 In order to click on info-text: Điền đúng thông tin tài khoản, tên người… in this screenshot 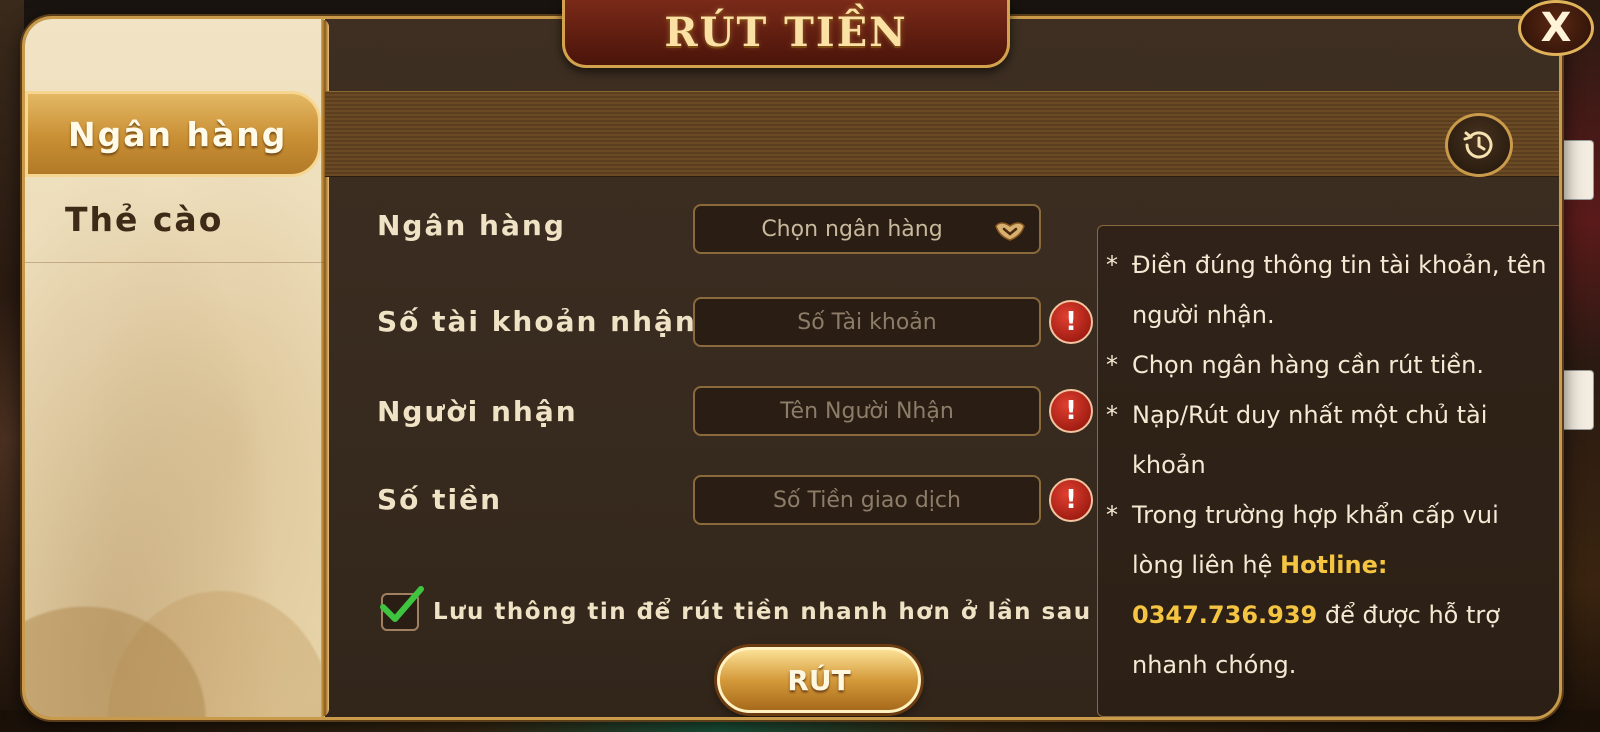, I will do `click(1339, 290)`.